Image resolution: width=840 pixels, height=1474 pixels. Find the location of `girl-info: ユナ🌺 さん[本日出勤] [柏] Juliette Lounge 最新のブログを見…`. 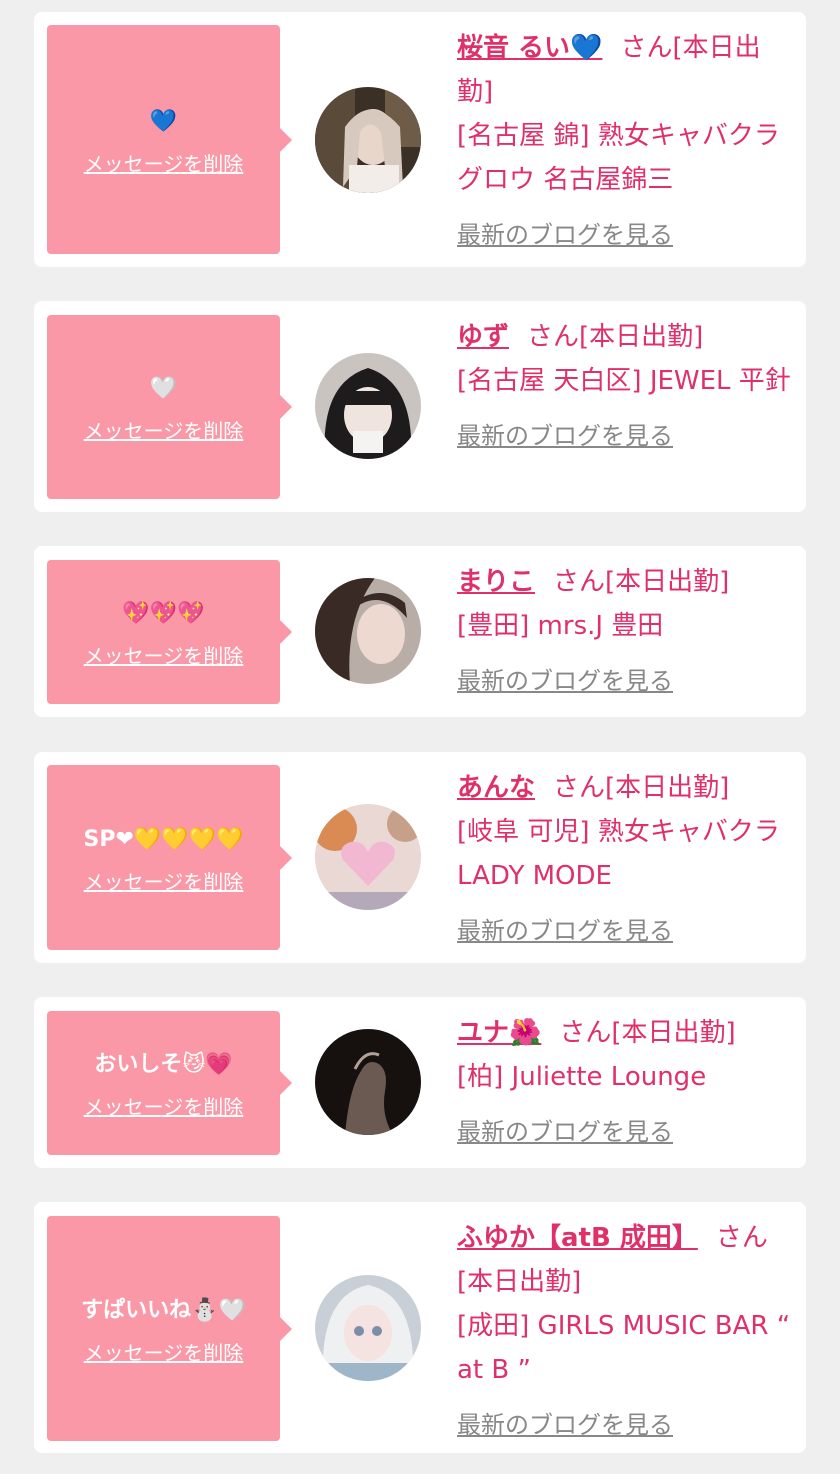

girl-info: ユナ🌺 さん[本日出勤] [柏] Juliette Lounge 最新のブログを見… is located at coordinates (624, 1079).